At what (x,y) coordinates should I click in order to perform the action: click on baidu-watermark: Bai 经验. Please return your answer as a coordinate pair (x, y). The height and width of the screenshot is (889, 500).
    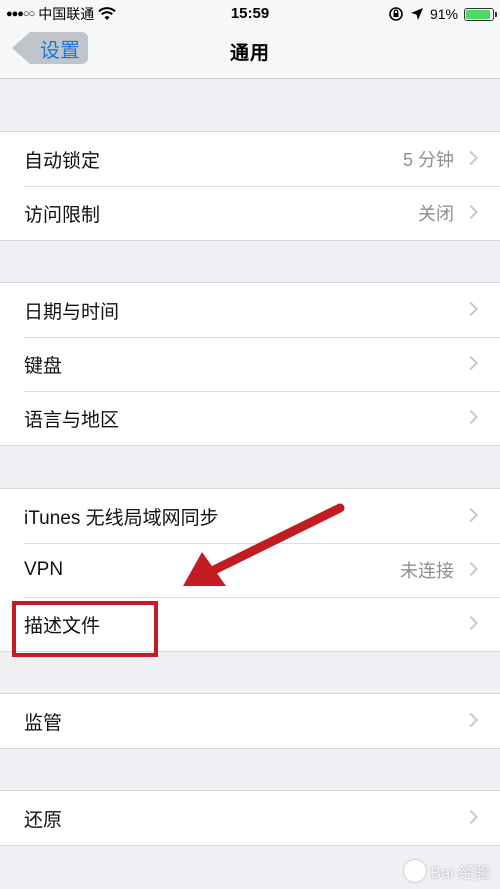
    Looking at the image, I should click on (447, 871).